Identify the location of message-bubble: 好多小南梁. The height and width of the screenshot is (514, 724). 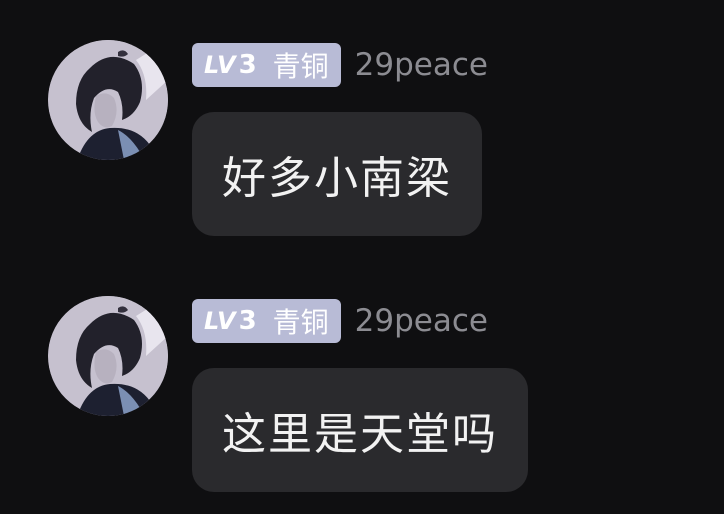
(337, 174).